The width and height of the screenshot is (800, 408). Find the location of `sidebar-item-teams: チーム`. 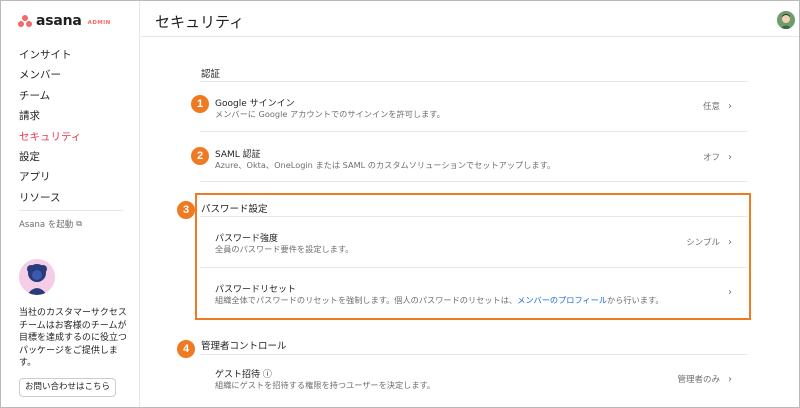

sidebar-item-teams: チーム is located at coordinates (50, 98).